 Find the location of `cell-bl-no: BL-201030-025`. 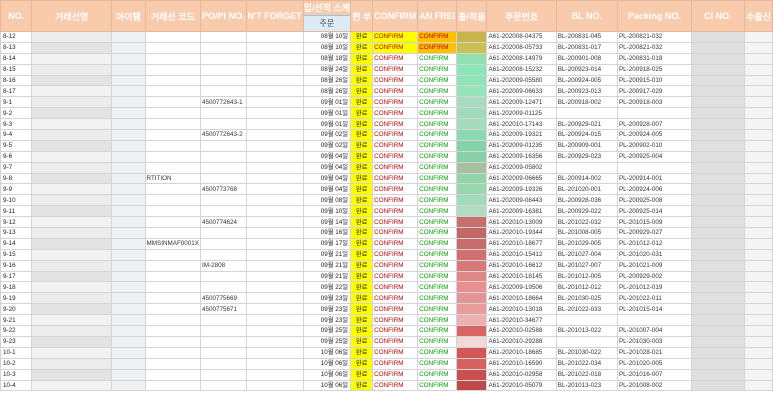

cell-bl-no: BL-201030-025 is located at coordinates (586, 298).